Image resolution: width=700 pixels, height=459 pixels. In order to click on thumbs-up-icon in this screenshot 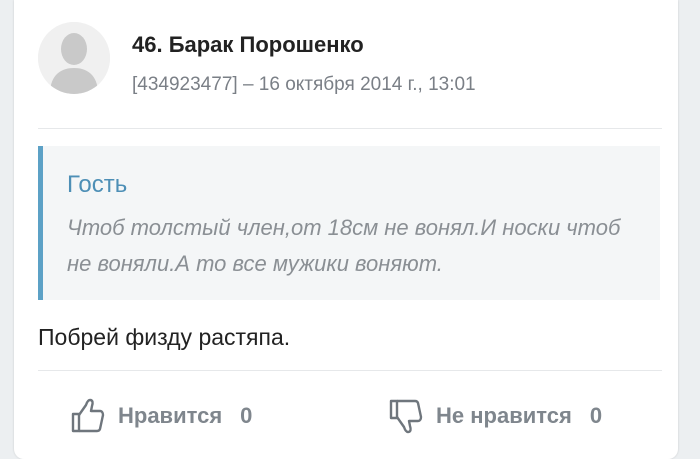, I will do `click(88, 415)`.